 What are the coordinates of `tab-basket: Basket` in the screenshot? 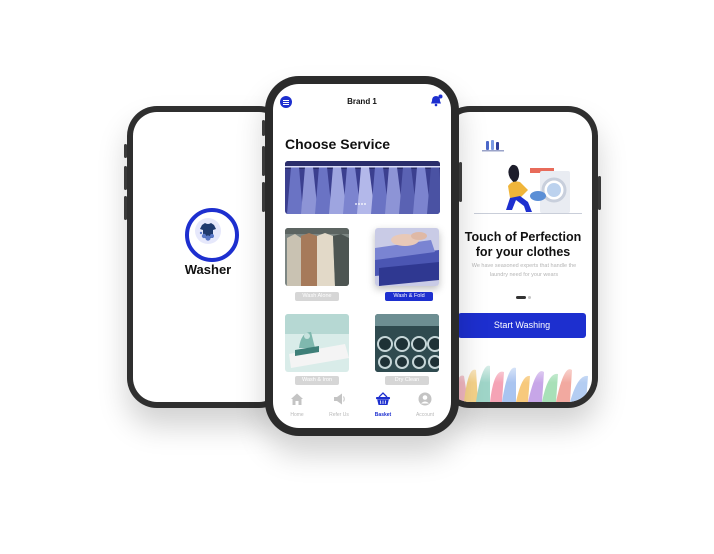 It's located at (383, 405).